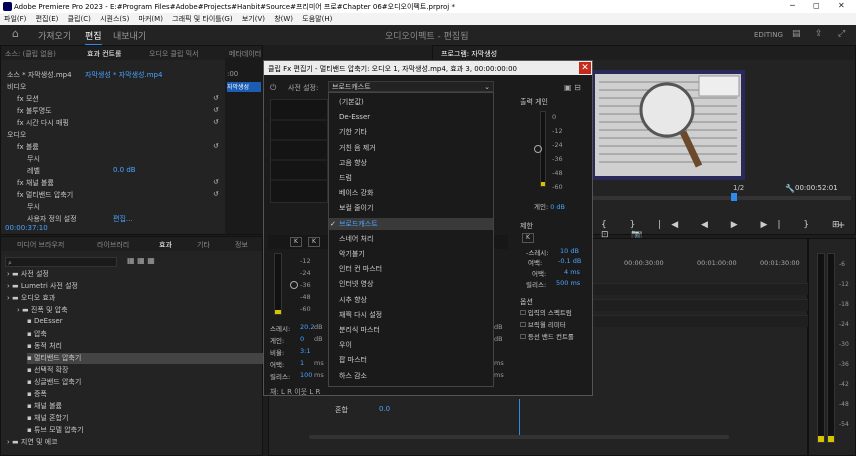 Image resolution: width=856 pixels, height=456 pixels. What do you see at coordinates (44, 406) in the screenshot?
I see `effect-tree-item: ▪ 채널 볼륨` at bounding box center [44, 406].